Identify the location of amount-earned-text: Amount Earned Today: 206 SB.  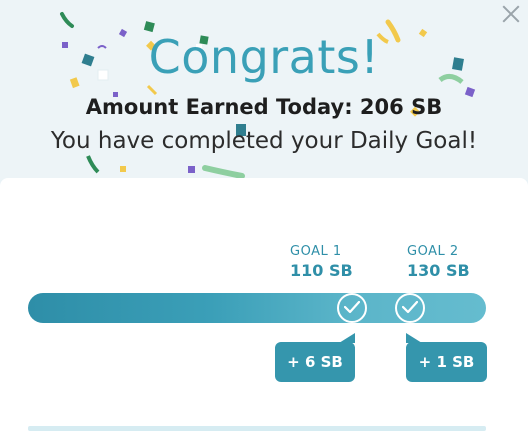
(264, 107).